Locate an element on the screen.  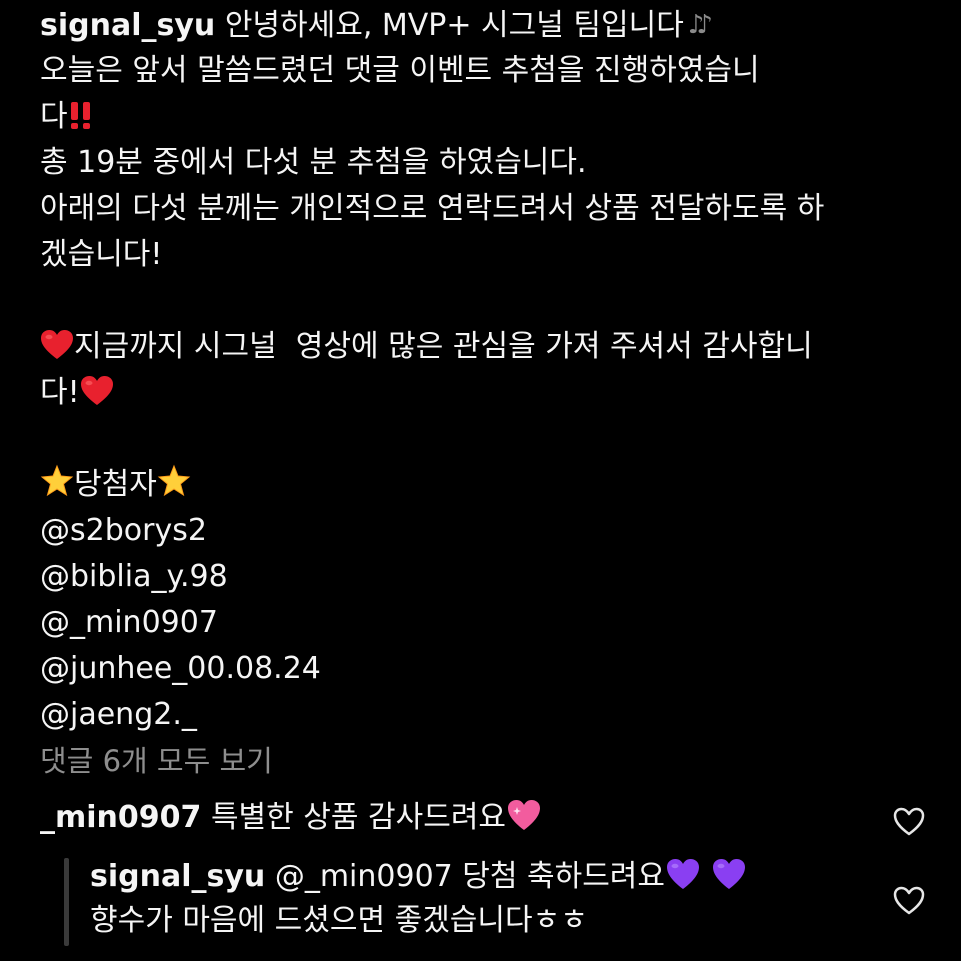
reply-like-heart-icon is located at coordinates (909, 901).